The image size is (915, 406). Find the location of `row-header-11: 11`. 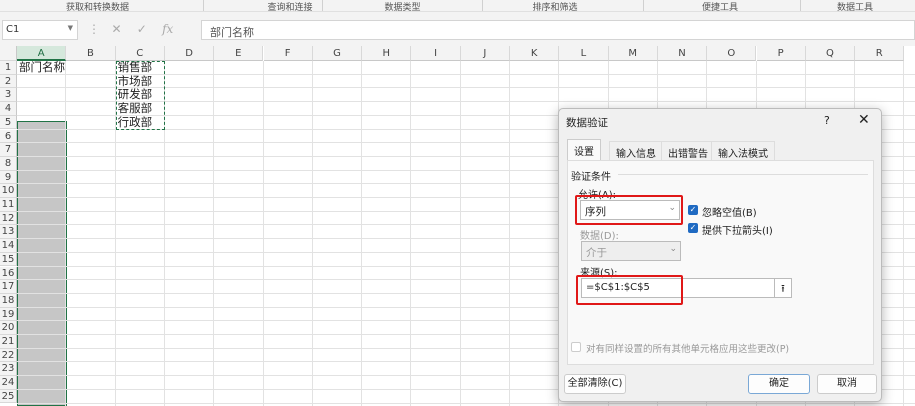

row-header-11: 11 is located at coordinates (8, 205).